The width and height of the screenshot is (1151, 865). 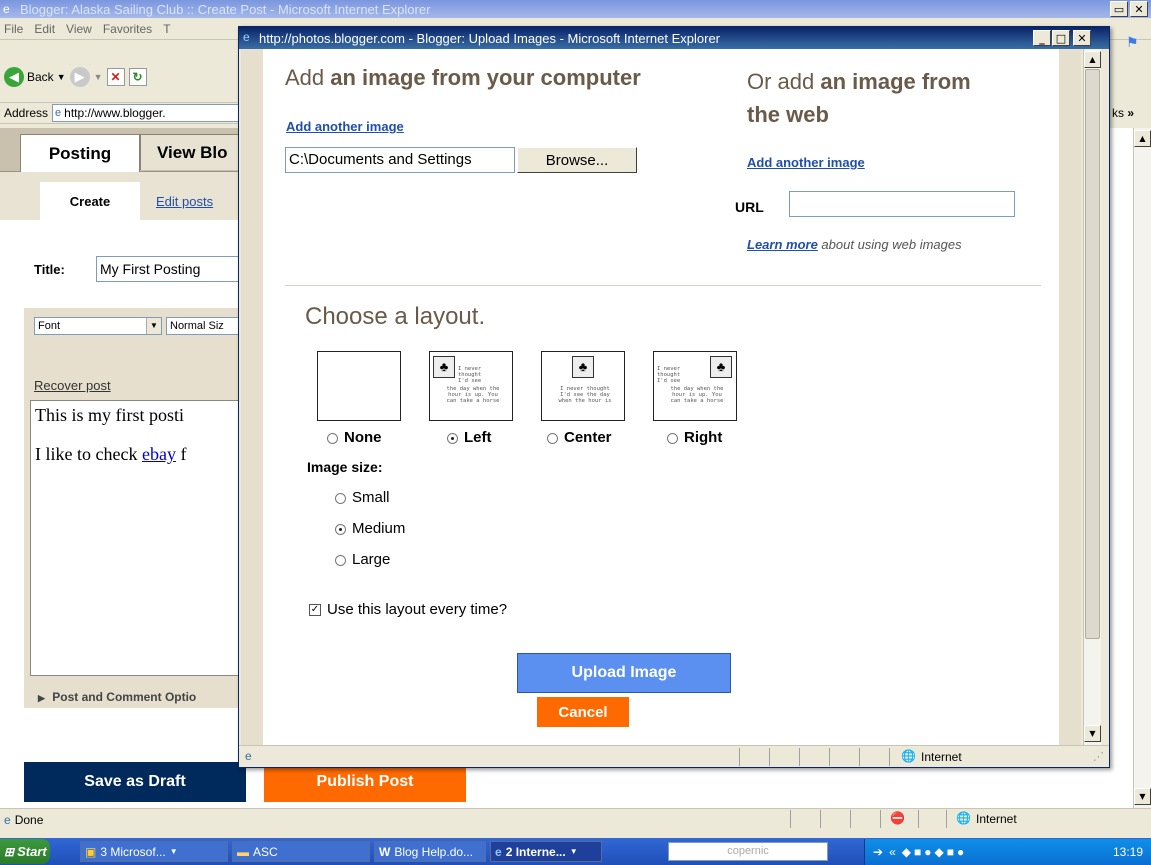 What do you see at coordinates (902, 204) in the screenshot?
I see `url-input` at bounding box center [902, 204].